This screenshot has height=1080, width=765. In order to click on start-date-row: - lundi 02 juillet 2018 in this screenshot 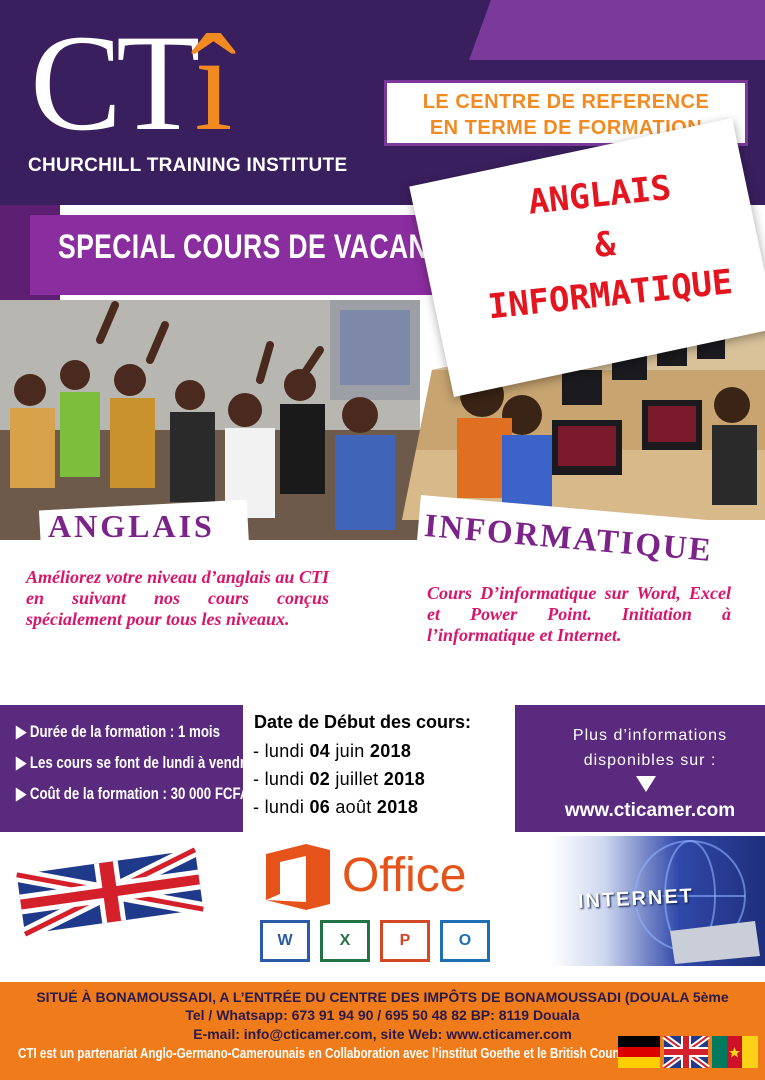, I will do `click(339, 779)`.